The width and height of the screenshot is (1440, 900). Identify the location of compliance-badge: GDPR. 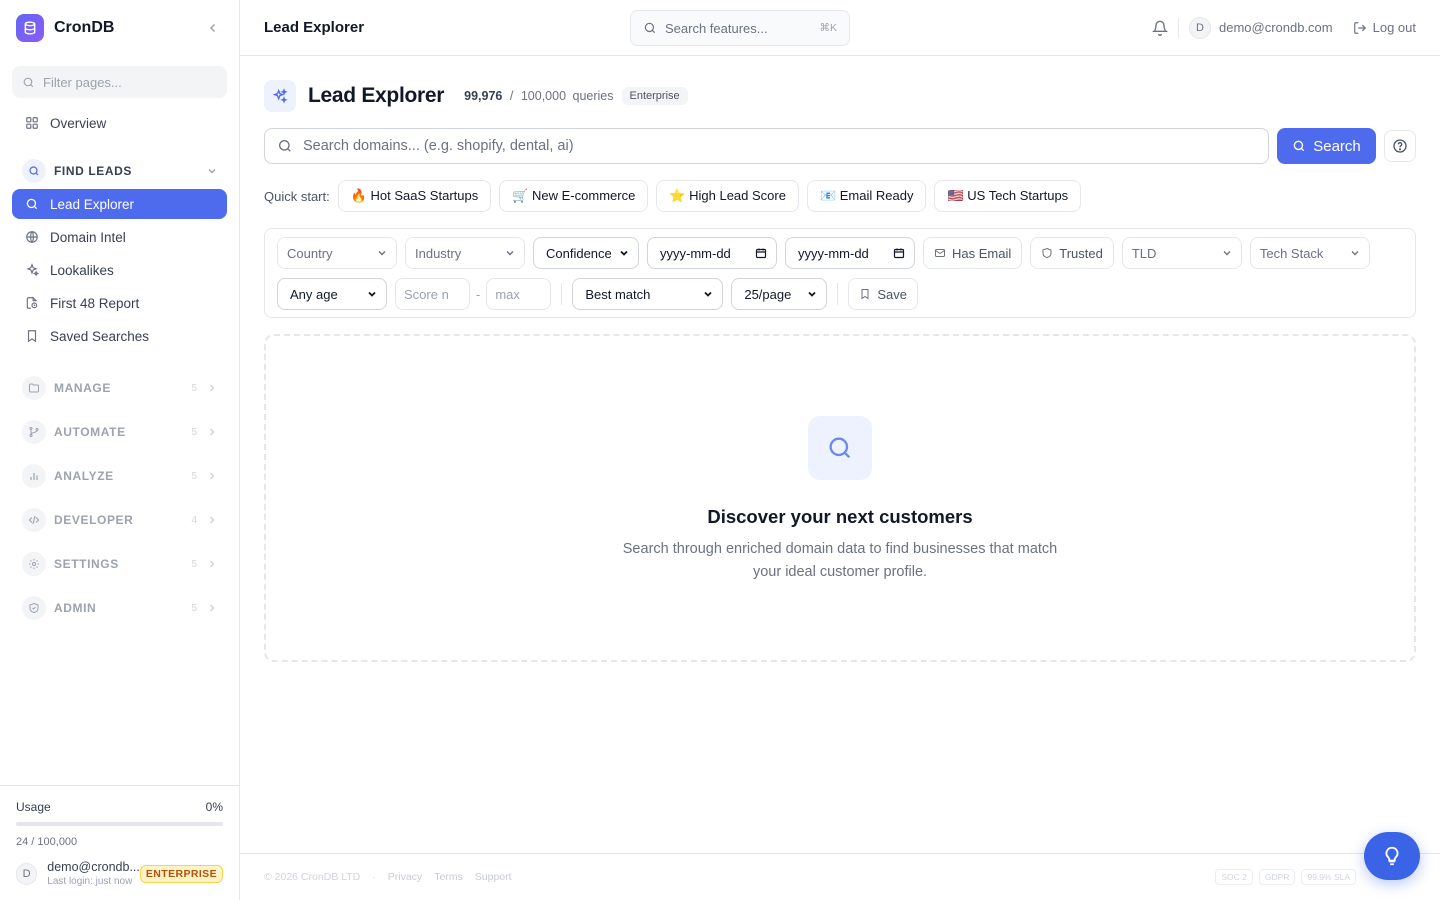
(1277, 877).